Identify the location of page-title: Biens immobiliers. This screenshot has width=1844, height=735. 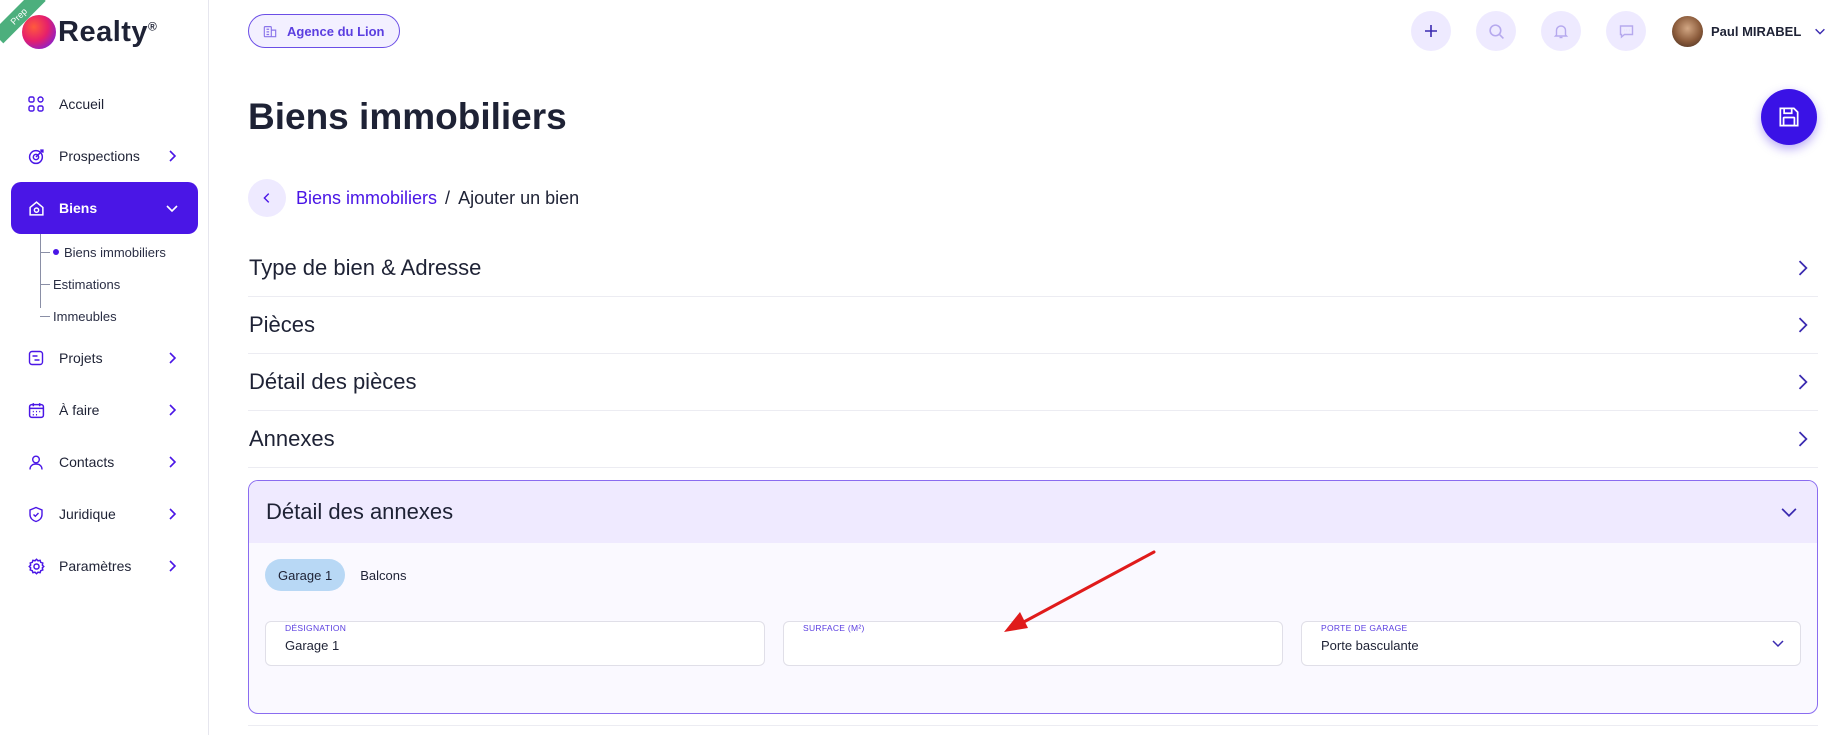
(407, 116).